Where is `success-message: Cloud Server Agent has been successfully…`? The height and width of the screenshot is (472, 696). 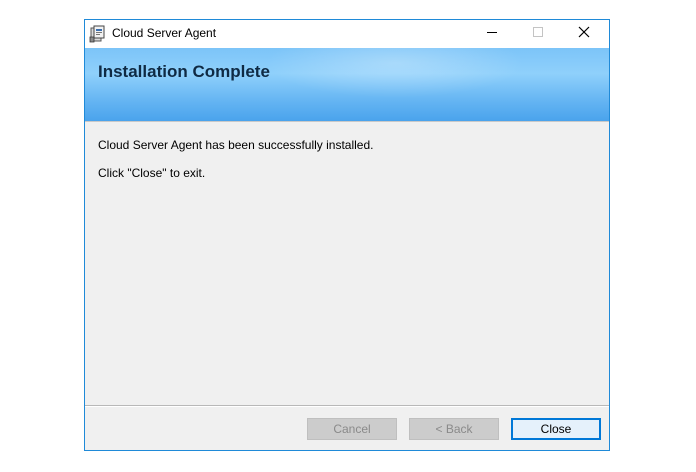 success-message: Cloud Server Agent has been successfully… is located at coordinates (236, 145).